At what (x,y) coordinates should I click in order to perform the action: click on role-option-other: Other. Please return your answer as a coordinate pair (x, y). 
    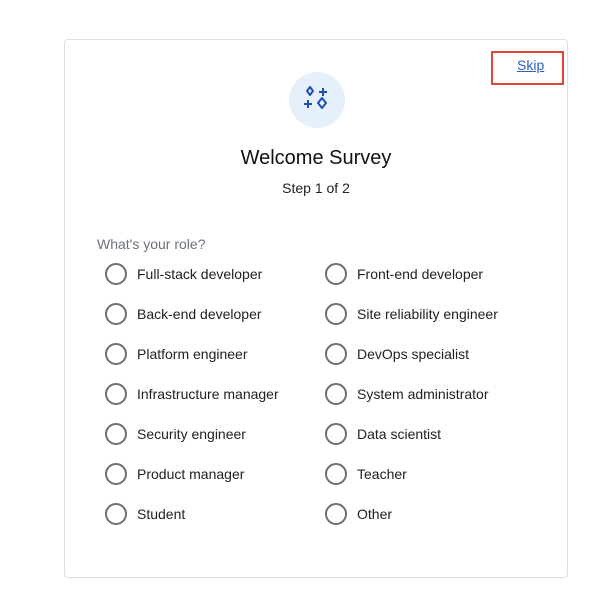
    Looking at the image, I should click on (435, 514).